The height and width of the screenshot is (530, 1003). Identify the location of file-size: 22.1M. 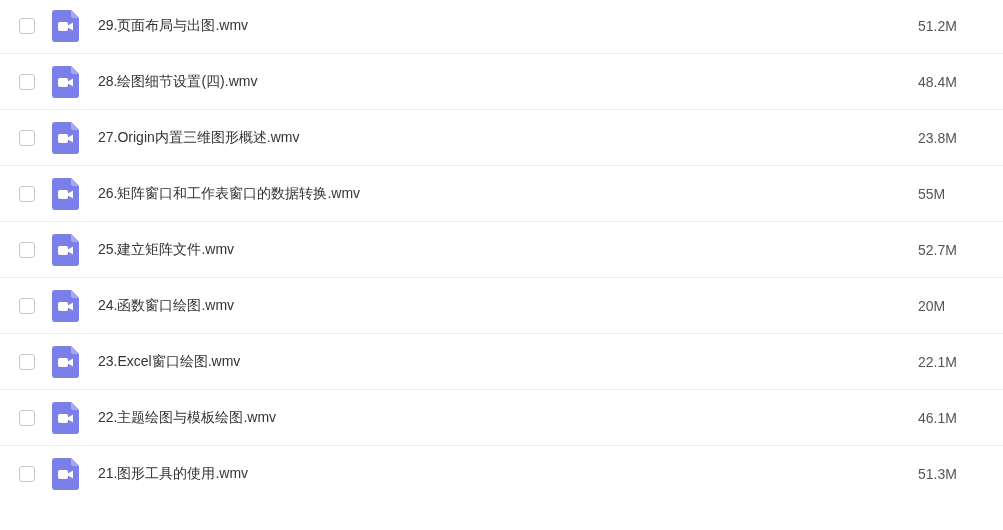
(938, 361).